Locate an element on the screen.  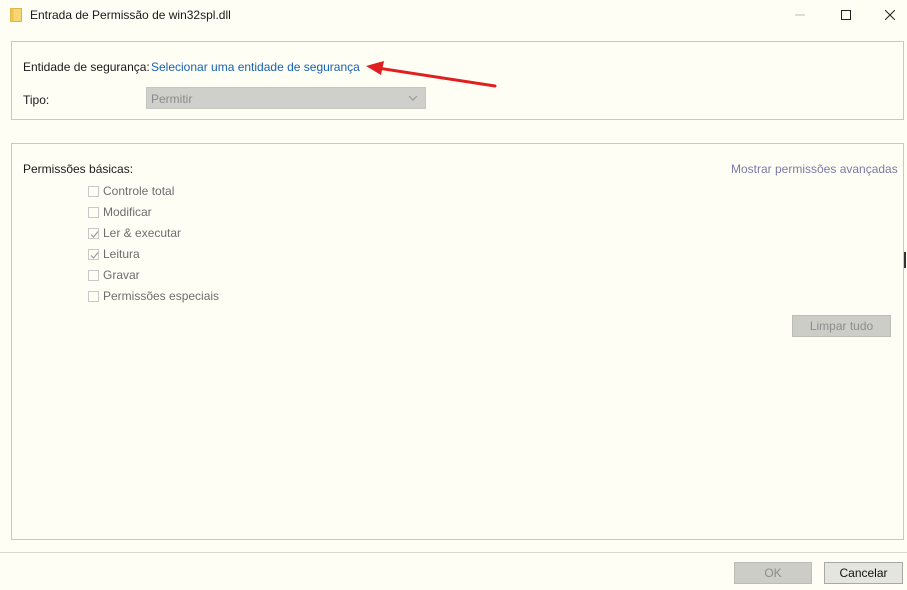
title-bar: Entrada de Permissão de win32spl.dll is located at coordinates (453, 15).